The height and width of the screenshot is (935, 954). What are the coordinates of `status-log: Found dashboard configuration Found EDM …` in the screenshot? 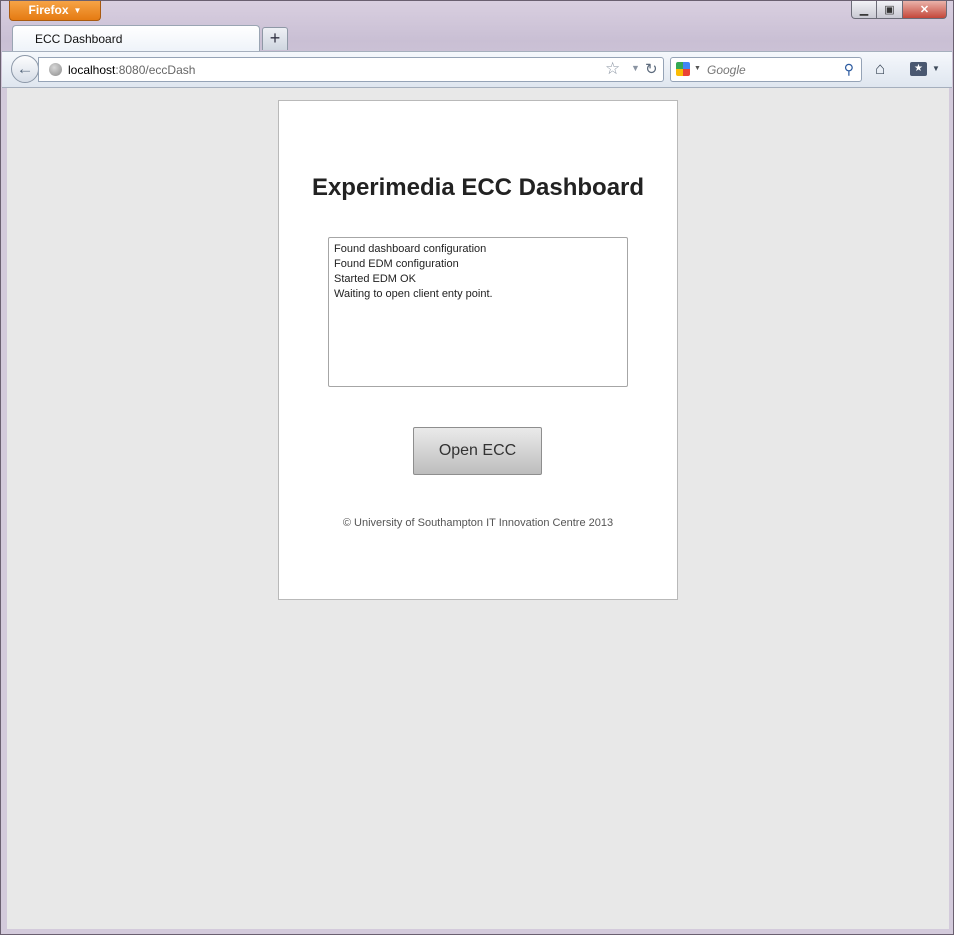 It's located at (478, 312).